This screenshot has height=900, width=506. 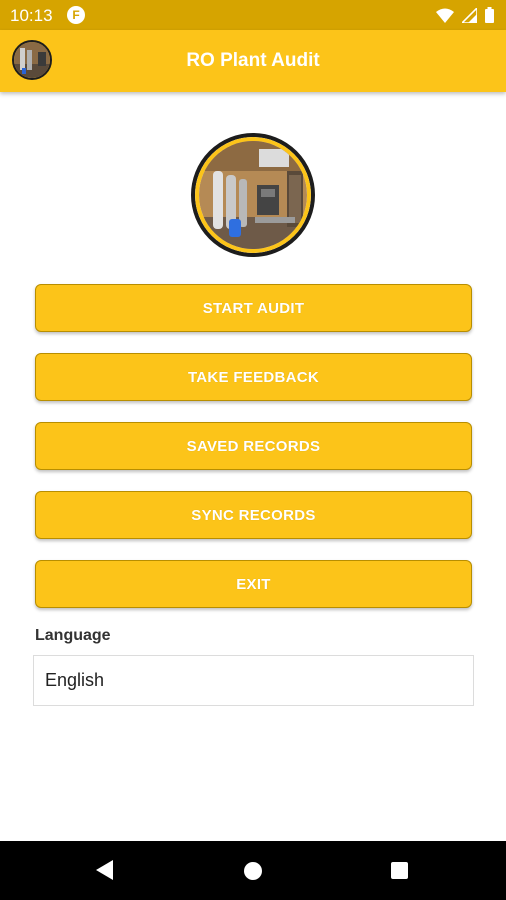 I want to click on app-title: RO Plant Audit, so click(x=253, y=60).